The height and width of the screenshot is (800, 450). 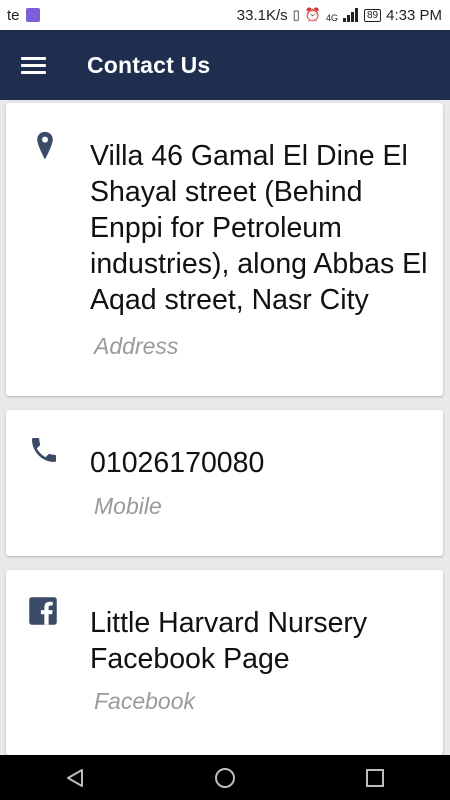 What do you see at coordinates (136, 346) in the screenshot?
I see `address-label: Address` at bounding box center [136, 346].